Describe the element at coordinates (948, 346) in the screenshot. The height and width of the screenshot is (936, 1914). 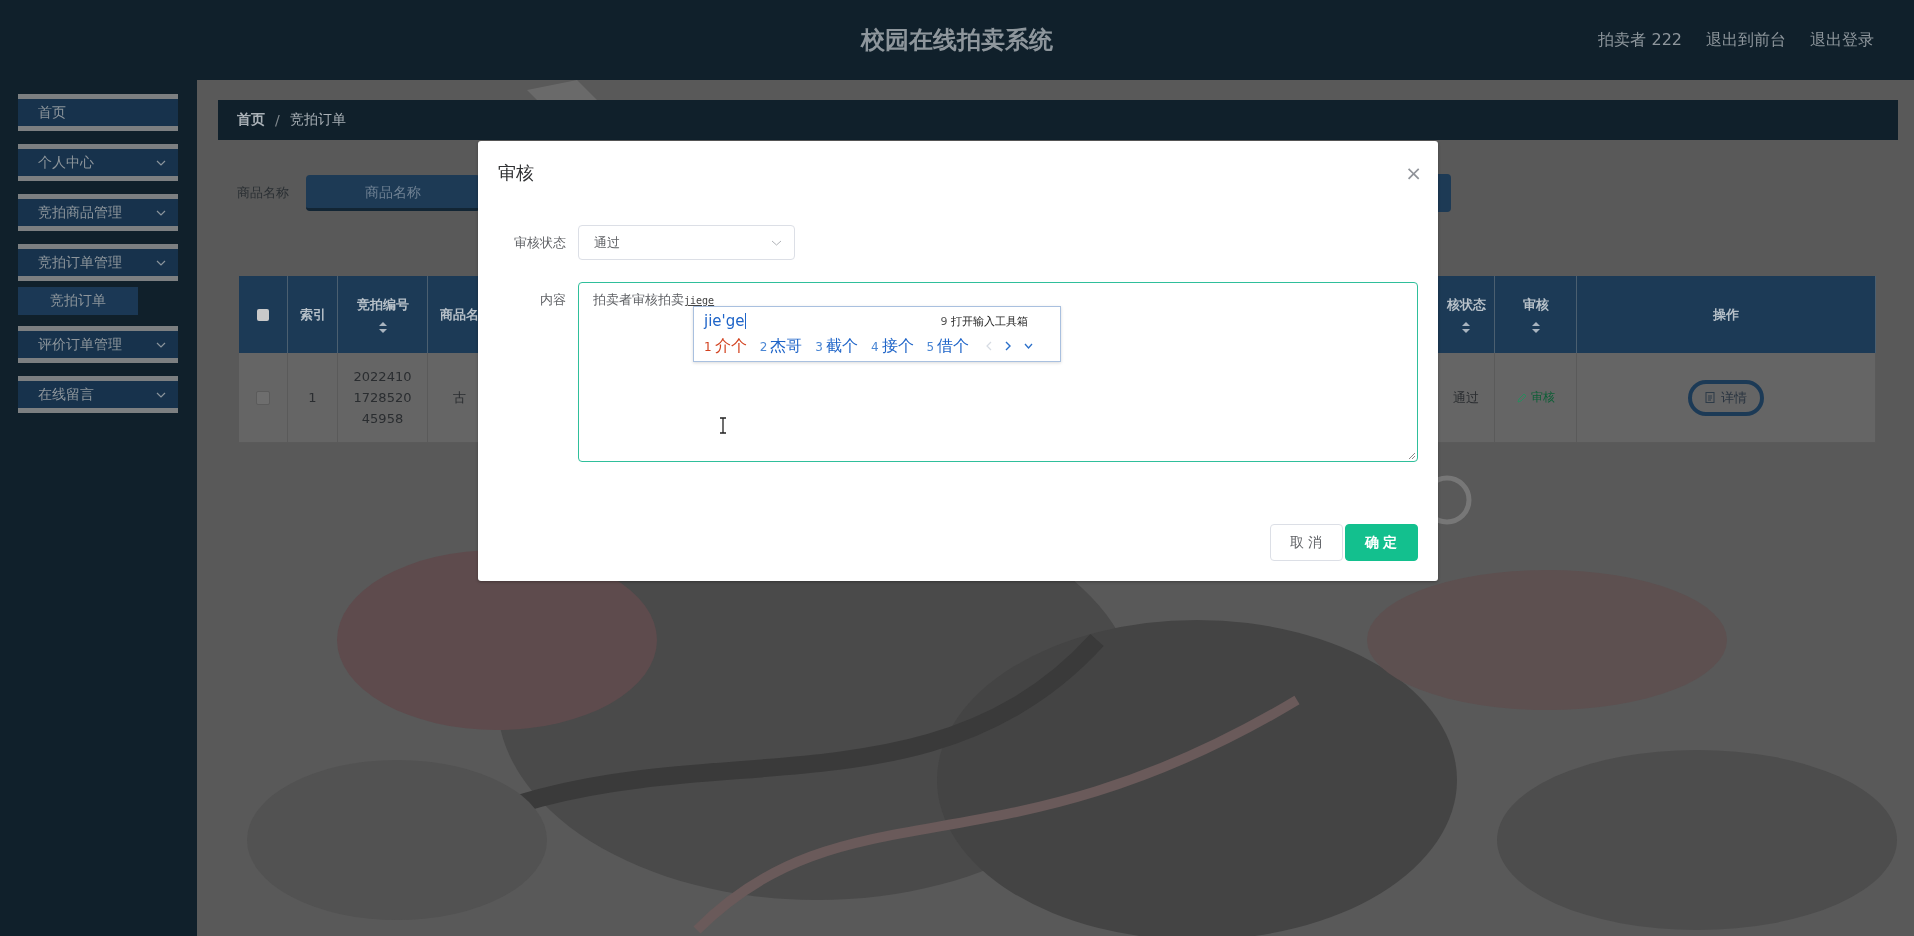
I see `ime-candidate: 5 借个` at that location.